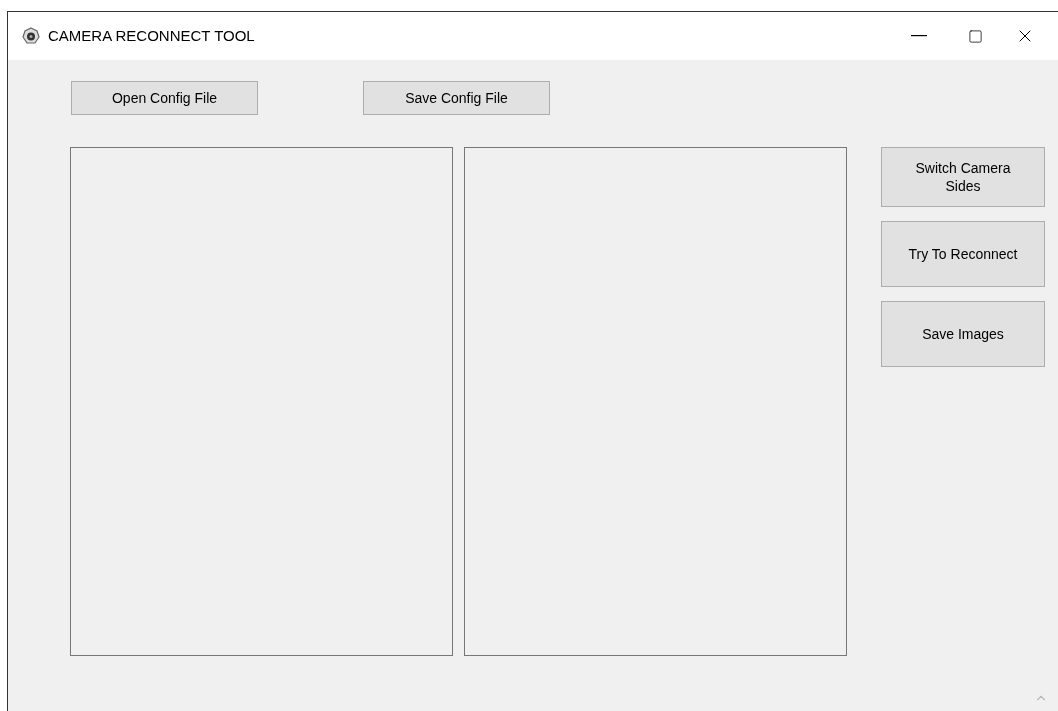 This screenshot has width=1058, height=711. What do you see at coordinates (164, 98) in the screenshot?
I see `config-button: Open Config File` at bounding box center [164, 98].